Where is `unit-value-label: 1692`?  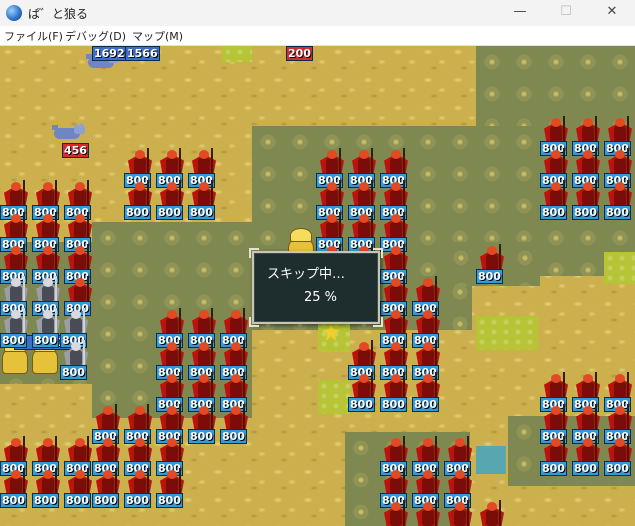
unit-value-label: 1692 is located at coordinates (109, 53).